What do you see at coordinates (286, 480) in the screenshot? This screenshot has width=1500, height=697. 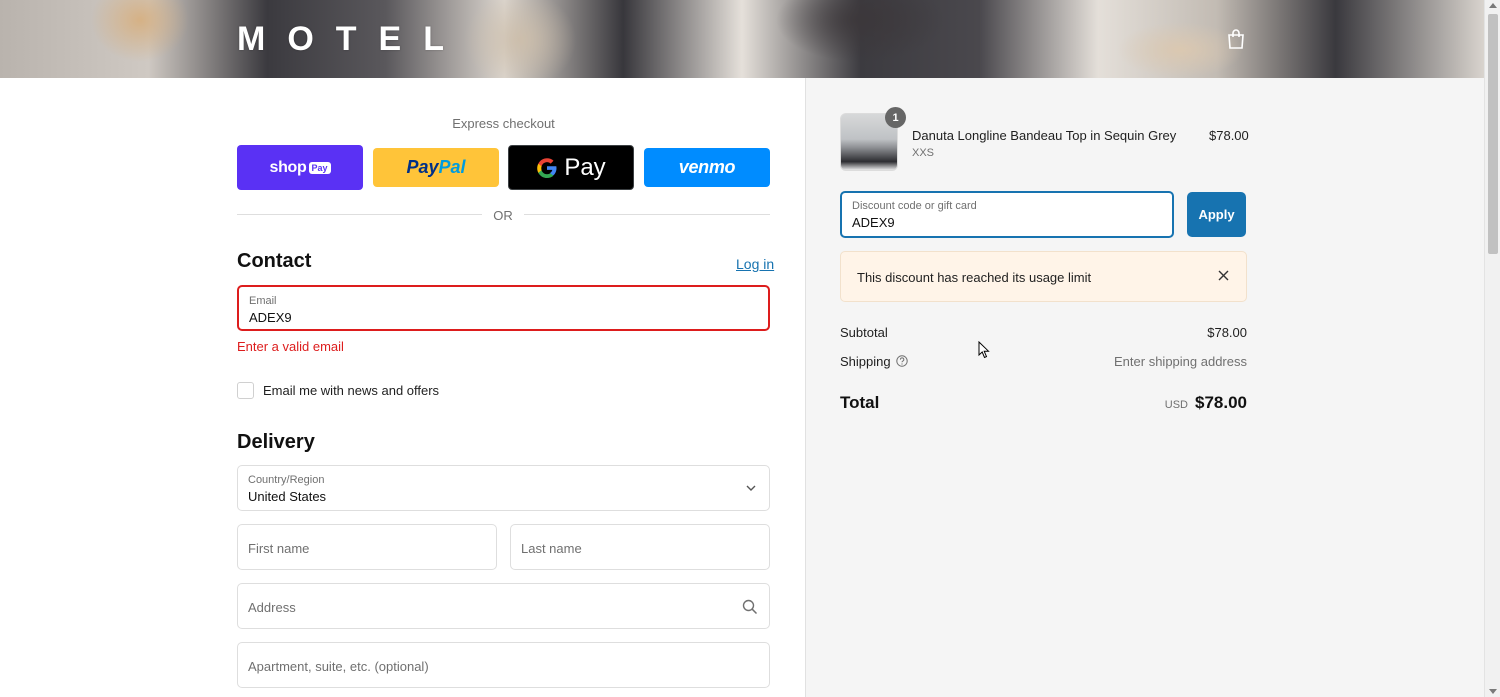 I see `country-label: Country/Region` at bounding box center [286, 480].